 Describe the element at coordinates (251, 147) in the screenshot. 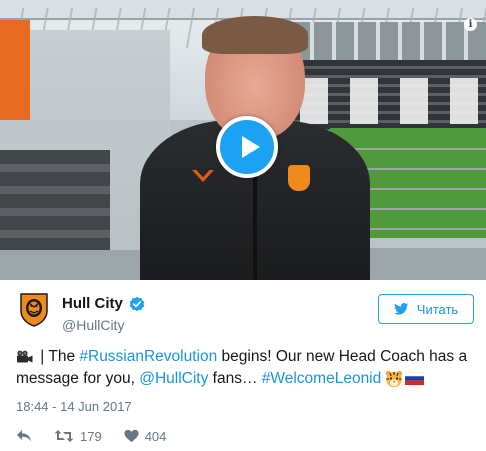

I see `play-icon` at that location.